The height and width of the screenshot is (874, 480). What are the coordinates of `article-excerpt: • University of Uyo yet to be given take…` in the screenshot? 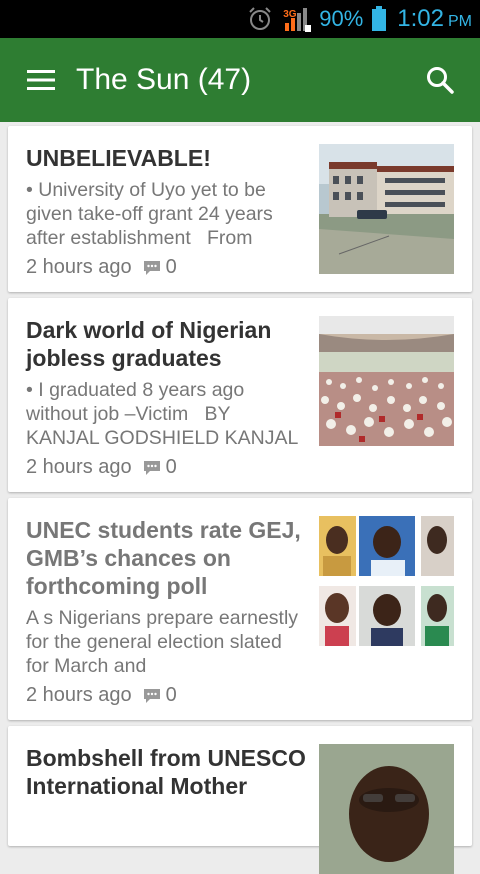 It's located at (152, 214).